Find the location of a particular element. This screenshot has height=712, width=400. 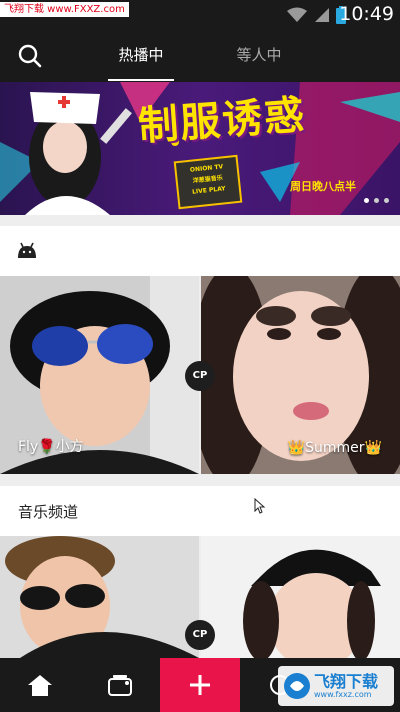

android-icon is located at coordinates (27, 250).